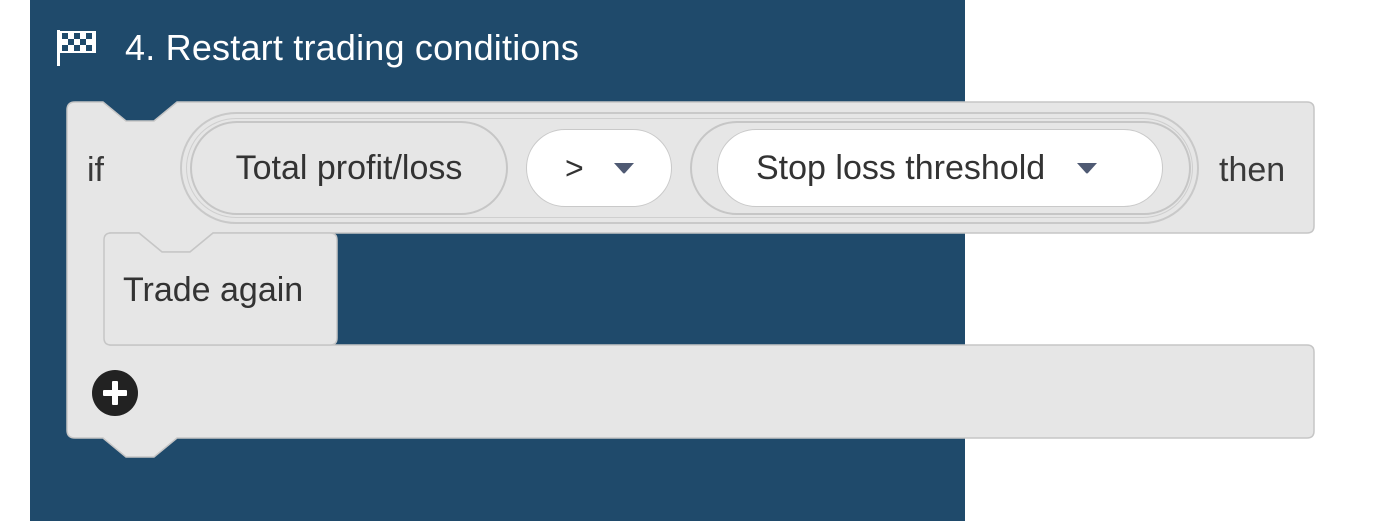 Image resolution: width=1381 pixels, height=523 pixels. What do you see at coordinates (1252, 170) in the screenshot?
I see `then-label: then` at bounding box center [1252, 170].